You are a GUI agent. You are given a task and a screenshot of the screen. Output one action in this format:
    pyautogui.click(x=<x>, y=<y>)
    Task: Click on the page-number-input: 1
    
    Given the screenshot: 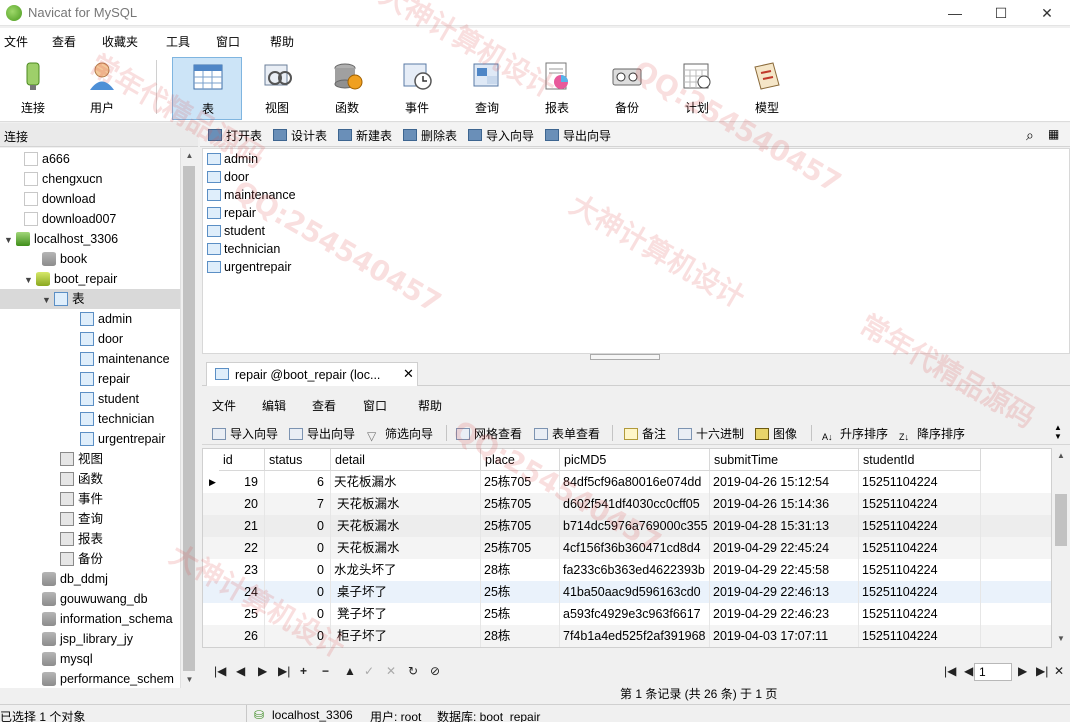 What is the action you would take?
    pyautogui.click(x=993, y=672)
    